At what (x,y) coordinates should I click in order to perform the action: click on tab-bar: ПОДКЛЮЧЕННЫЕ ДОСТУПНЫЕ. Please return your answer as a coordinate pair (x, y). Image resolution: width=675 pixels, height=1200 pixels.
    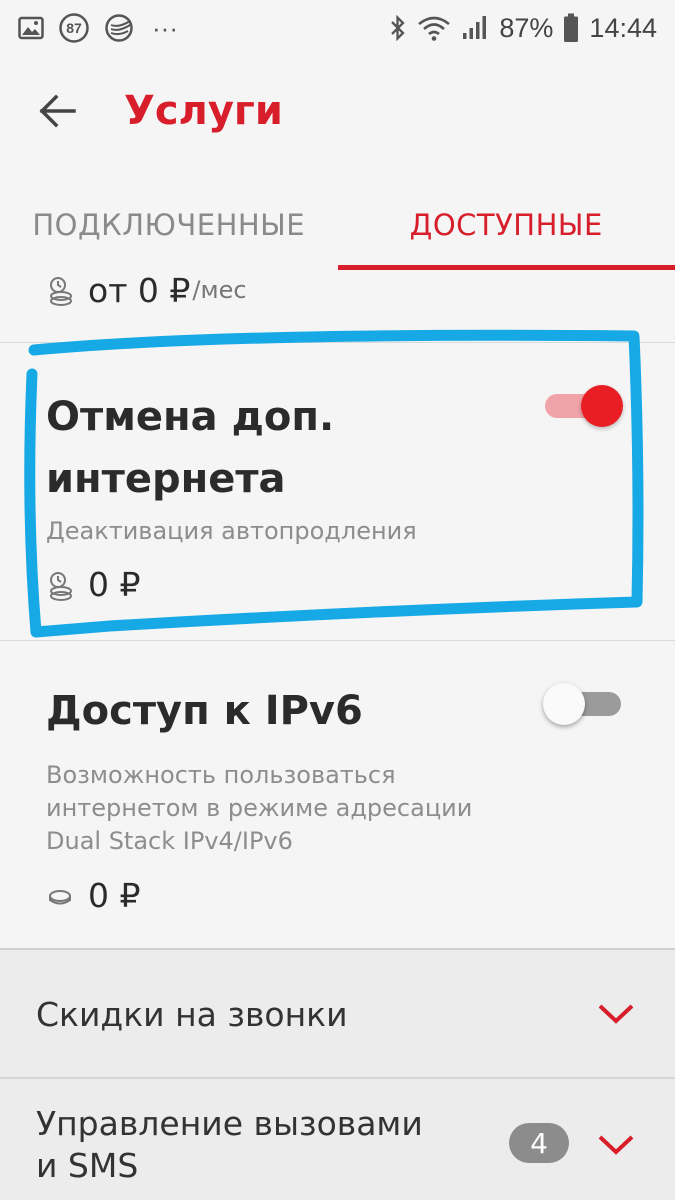
    Looking at the image, I should click on (337, 225).